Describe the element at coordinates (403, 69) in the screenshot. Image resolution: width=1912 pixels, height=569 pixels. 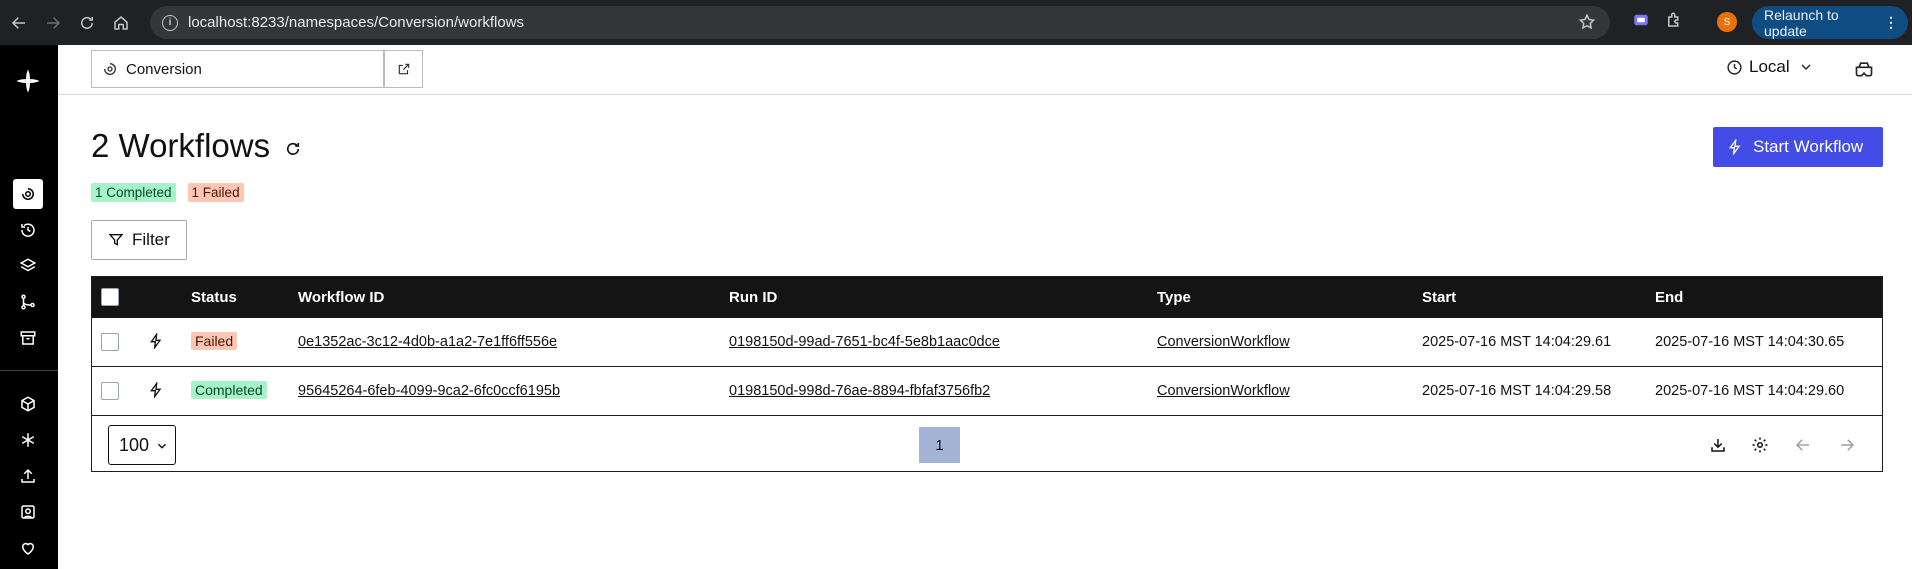
I see `open-namespace-external-icon` at that location.